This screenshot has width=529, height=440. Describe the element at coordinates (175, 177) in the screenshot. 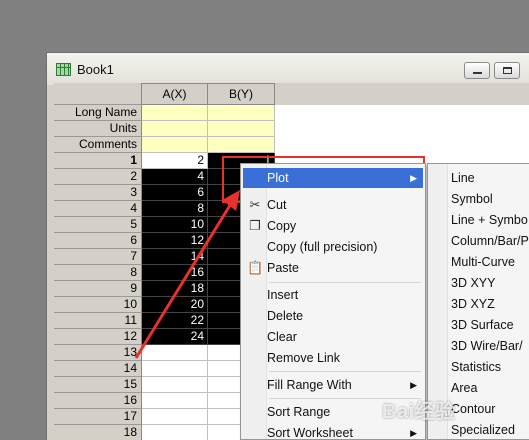

I see `table-cell: 4` at that location.